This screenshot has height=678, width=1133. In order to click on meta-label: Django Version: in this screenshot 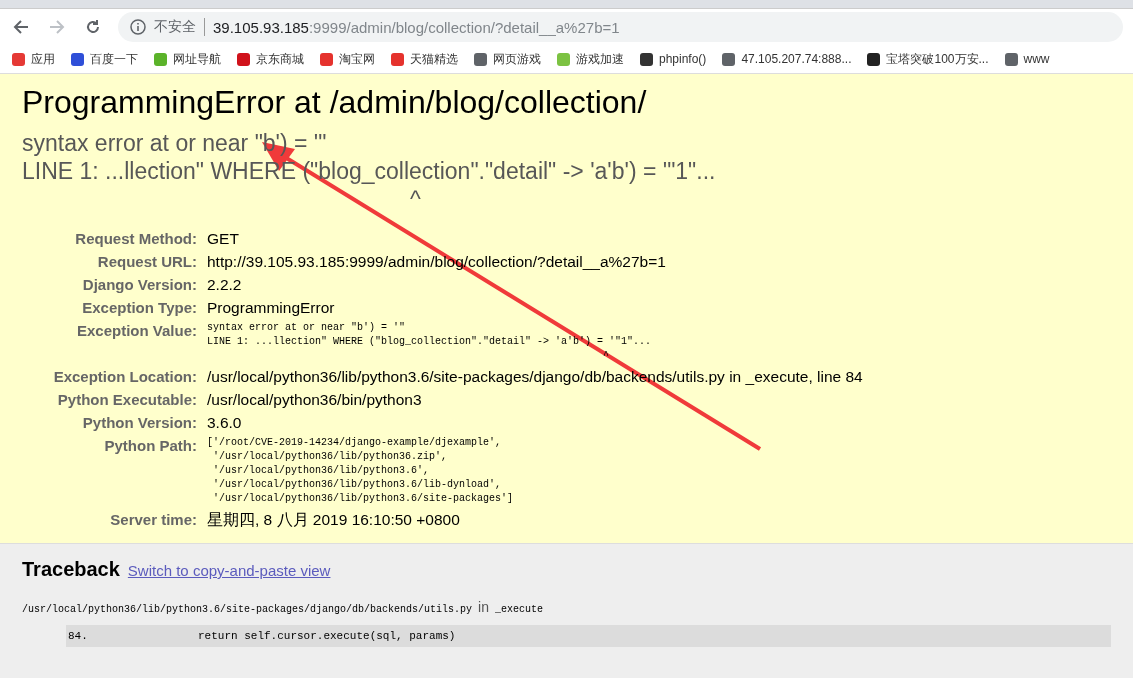, I will do `click(139, 284)`.